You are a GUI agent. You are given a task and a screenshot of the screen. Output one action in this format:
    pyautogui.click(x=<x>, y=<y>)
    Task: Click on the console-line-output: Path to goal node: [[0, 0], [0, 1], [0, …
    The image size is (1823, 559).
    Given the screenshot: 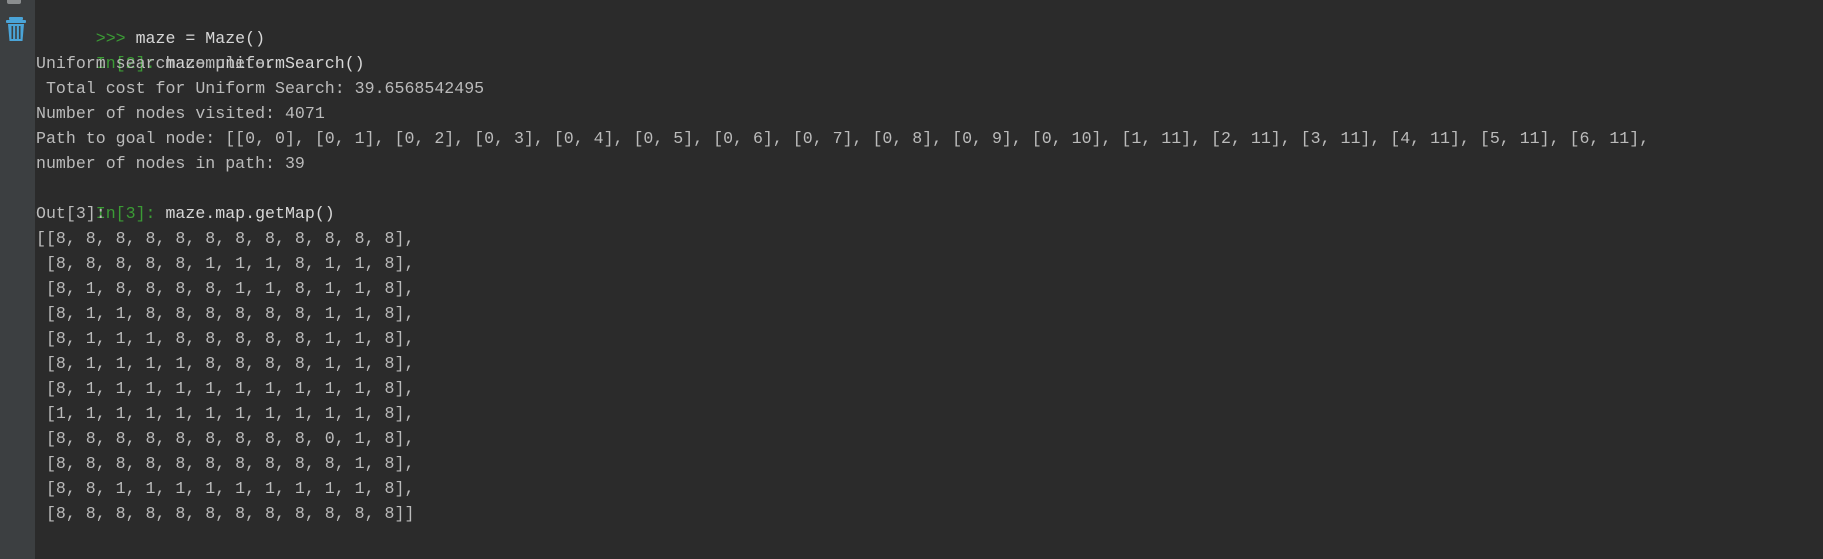 What is the action you would take?
    pyautogui.click(x=843, y=138)
    